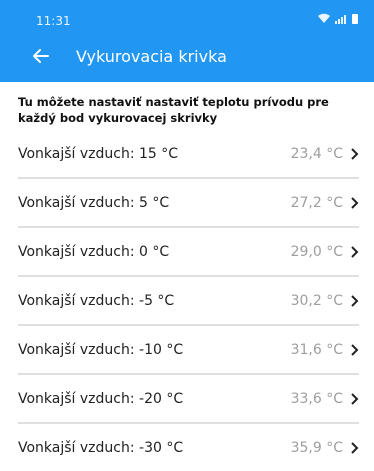  I want to click on battery-icon, so click(355, 19).